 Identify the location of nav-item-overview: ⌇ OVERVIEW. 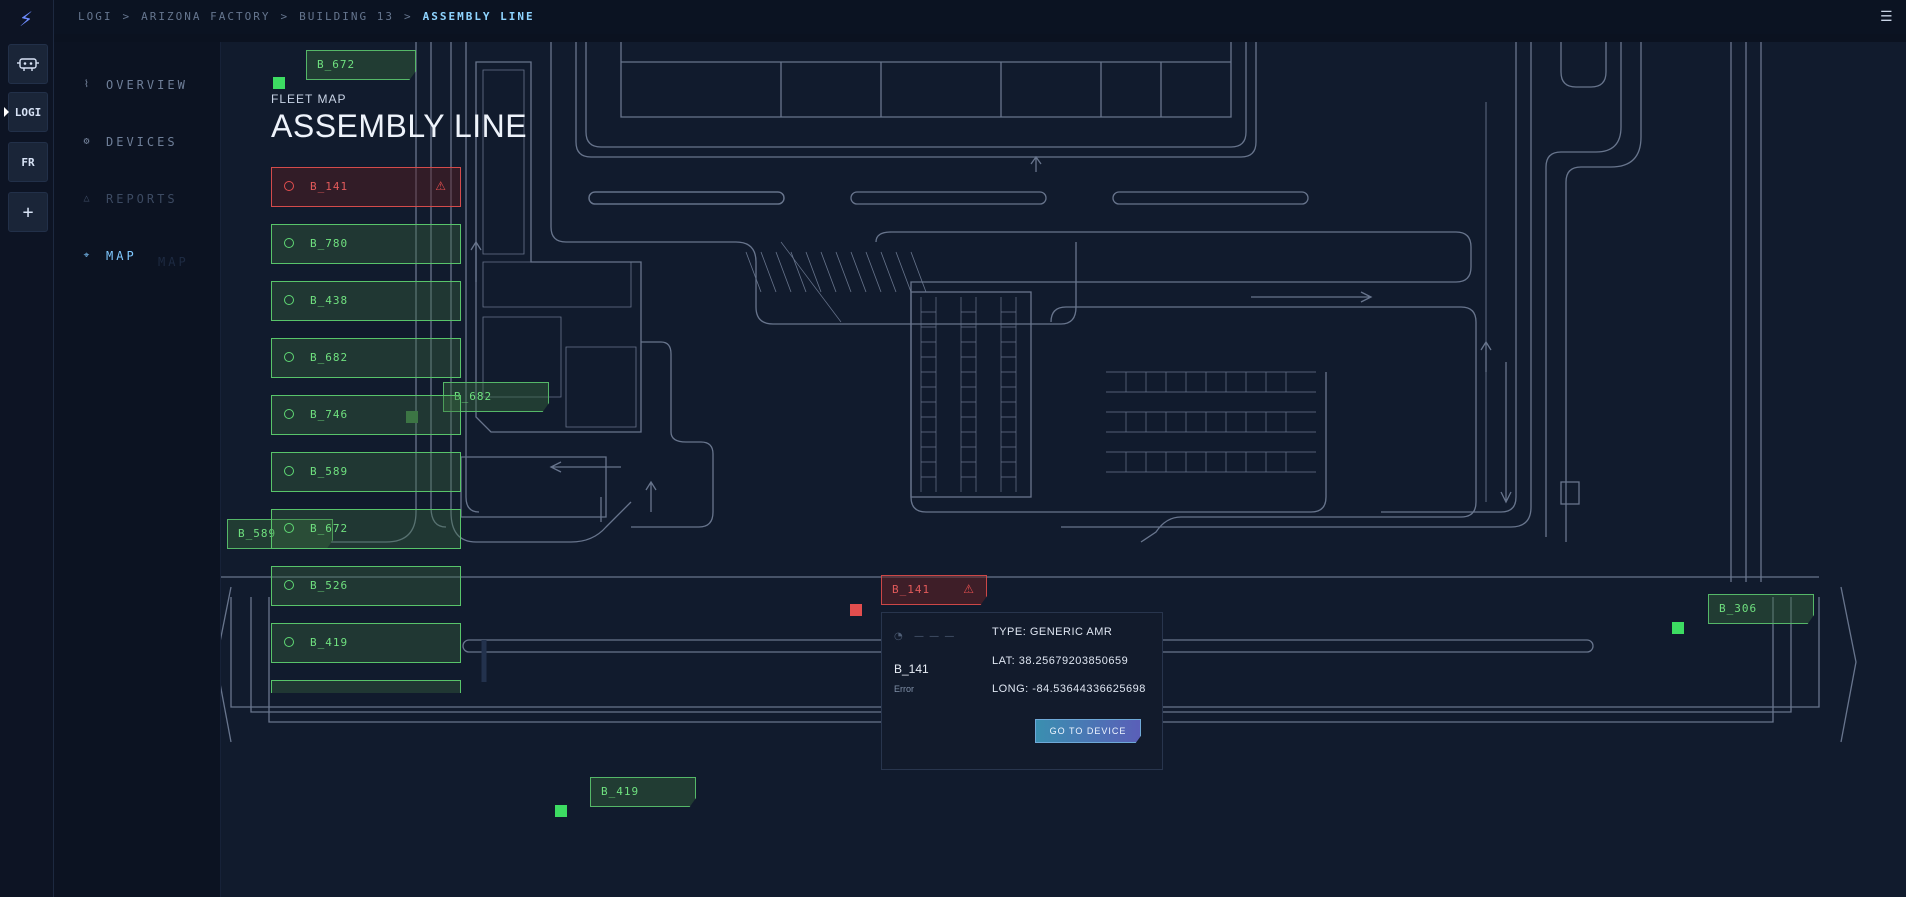
(135, 85).